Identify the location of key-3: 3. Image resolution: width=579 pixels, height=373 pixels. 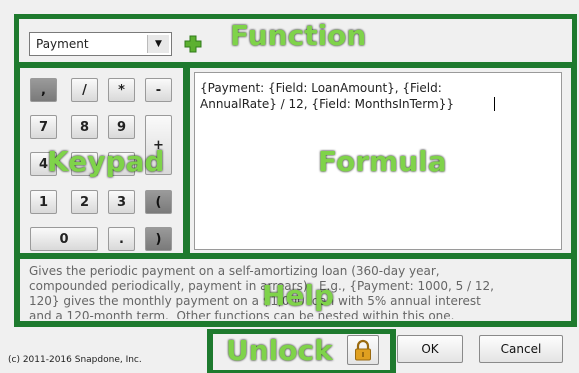
(121, 202).